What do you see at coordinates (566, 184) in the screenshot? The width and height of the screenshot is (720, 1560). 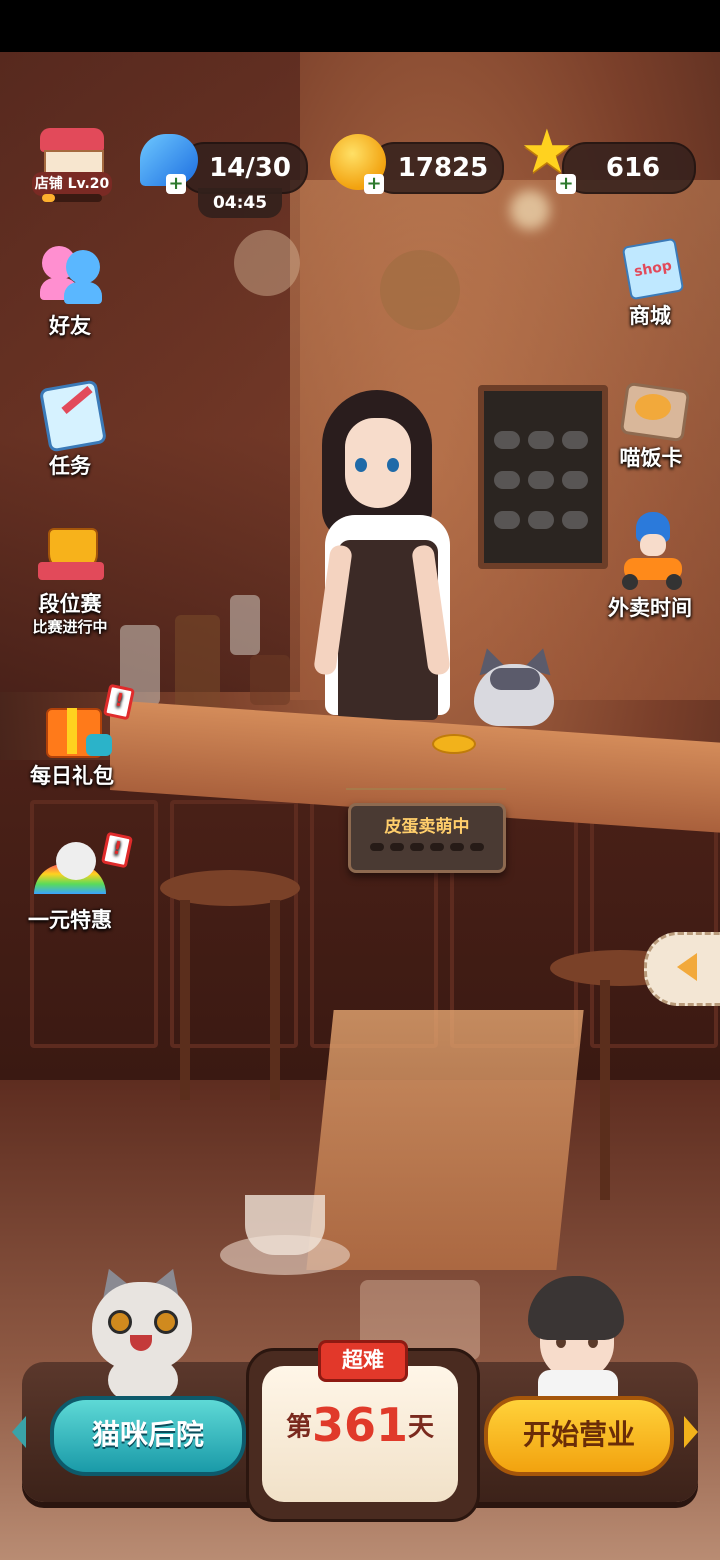 I see `star-plus-icon: +` at bounding box center [566, 184].